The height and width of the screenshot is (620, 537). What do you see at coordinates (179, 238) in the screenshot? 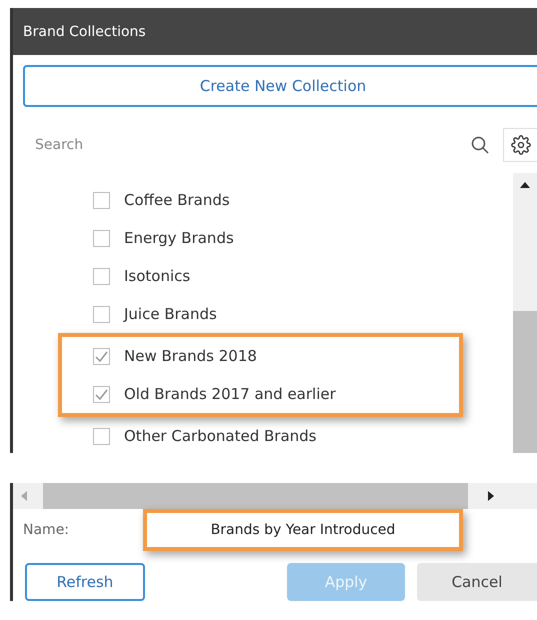
I see `collection-label: Energy Brands` at bounding box center [179, 238].